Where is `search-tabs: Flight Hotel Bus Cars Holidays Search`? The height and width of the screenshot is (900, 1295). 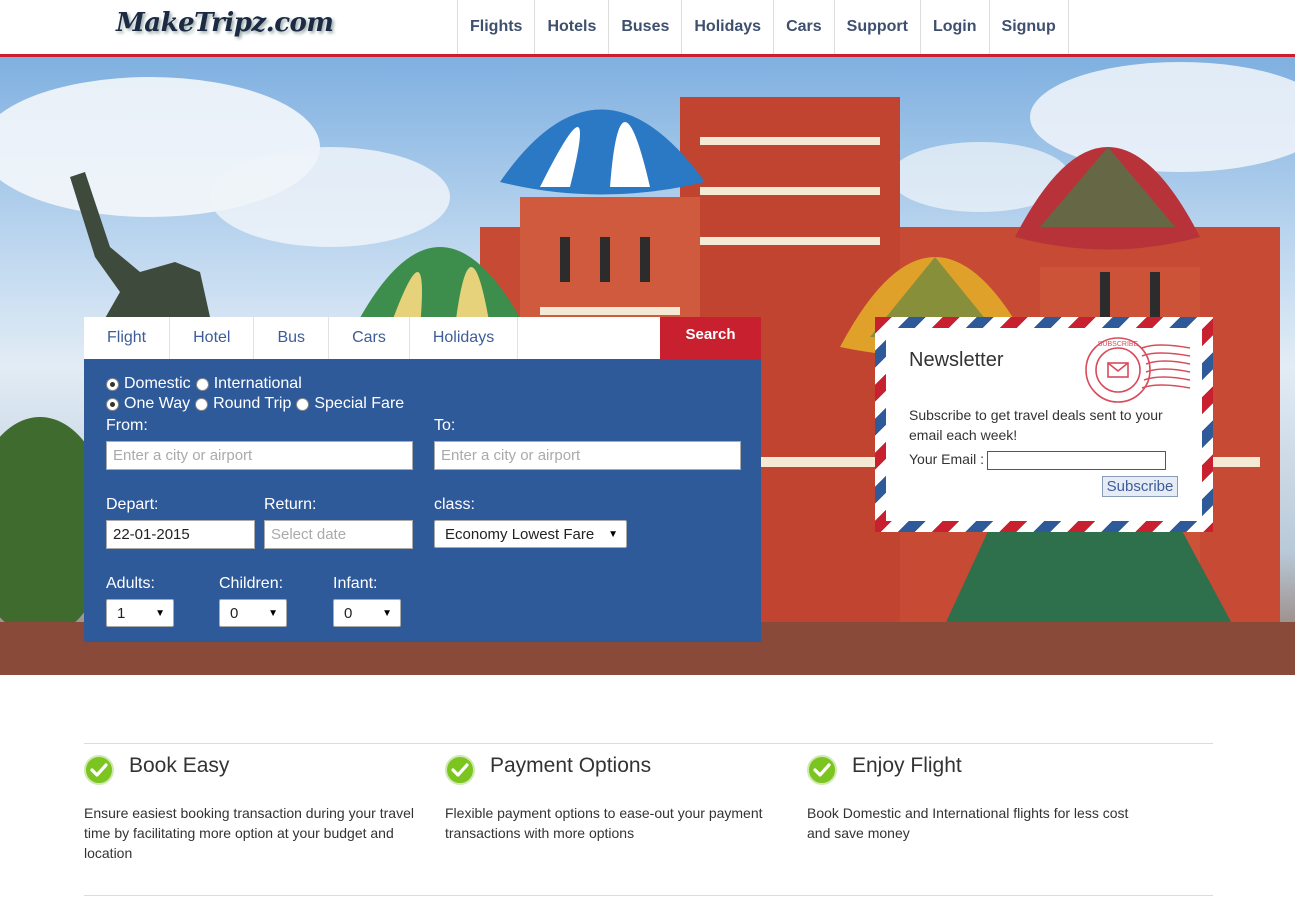
search-tabs: Flight Hotel Bus Cars Holidays Search is located at coordinates (422, 338).